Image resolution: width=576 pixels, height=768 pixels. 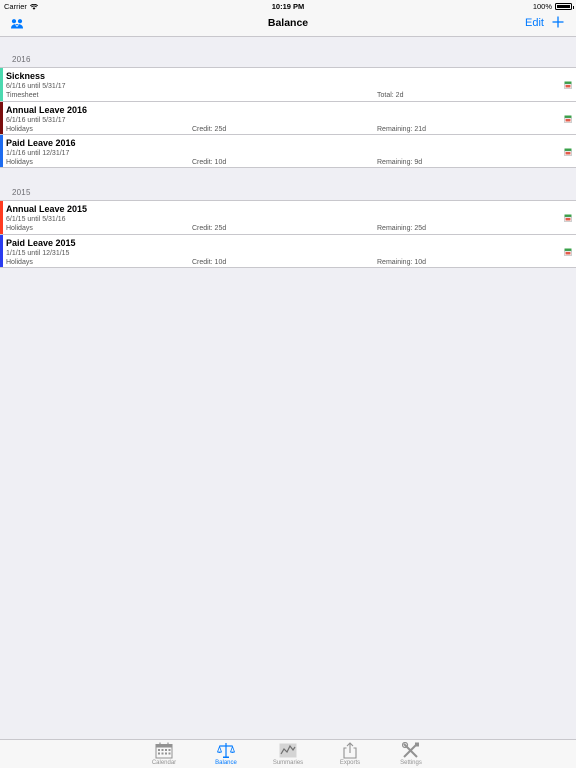 I want to click on item-name: Annual Leave 2015, so click(x=47, y=209).